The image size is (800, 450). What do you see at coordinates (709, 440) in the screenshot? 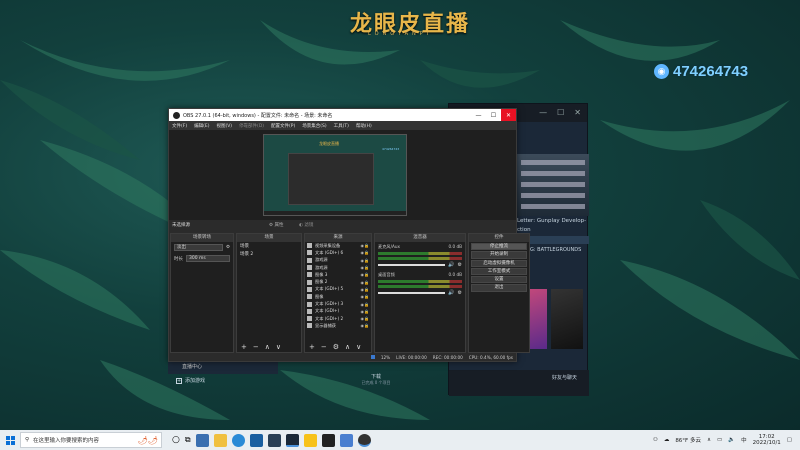
I see `chevron-up-icon: ∧` at bounding box center [709, 440].